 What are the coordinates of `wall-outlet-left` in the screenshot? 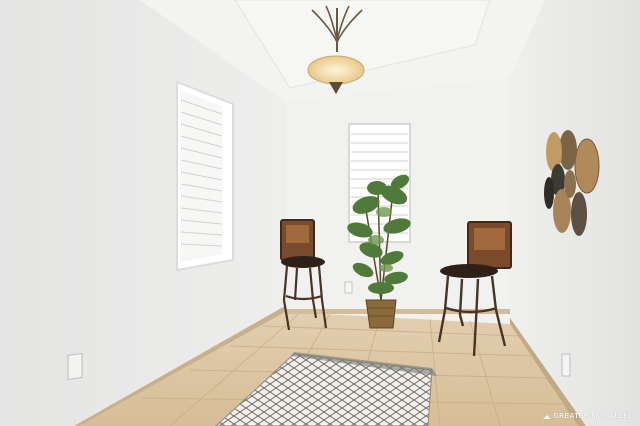 It's located at (75, 366).